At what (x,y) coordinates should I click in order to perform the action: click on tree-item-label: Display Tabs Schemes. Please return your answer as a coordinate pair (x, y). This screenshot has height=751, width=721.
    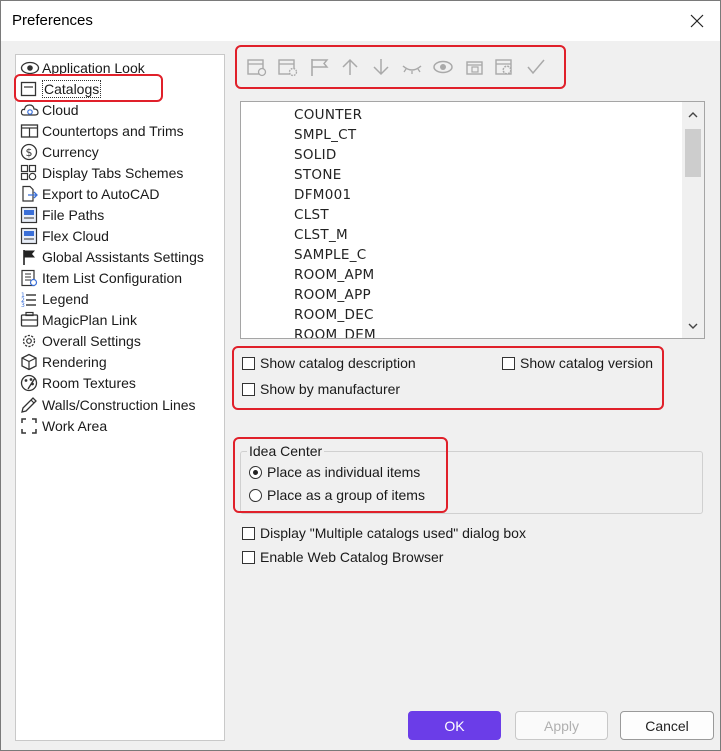
    Looking at the image, I should click on (113, 173).